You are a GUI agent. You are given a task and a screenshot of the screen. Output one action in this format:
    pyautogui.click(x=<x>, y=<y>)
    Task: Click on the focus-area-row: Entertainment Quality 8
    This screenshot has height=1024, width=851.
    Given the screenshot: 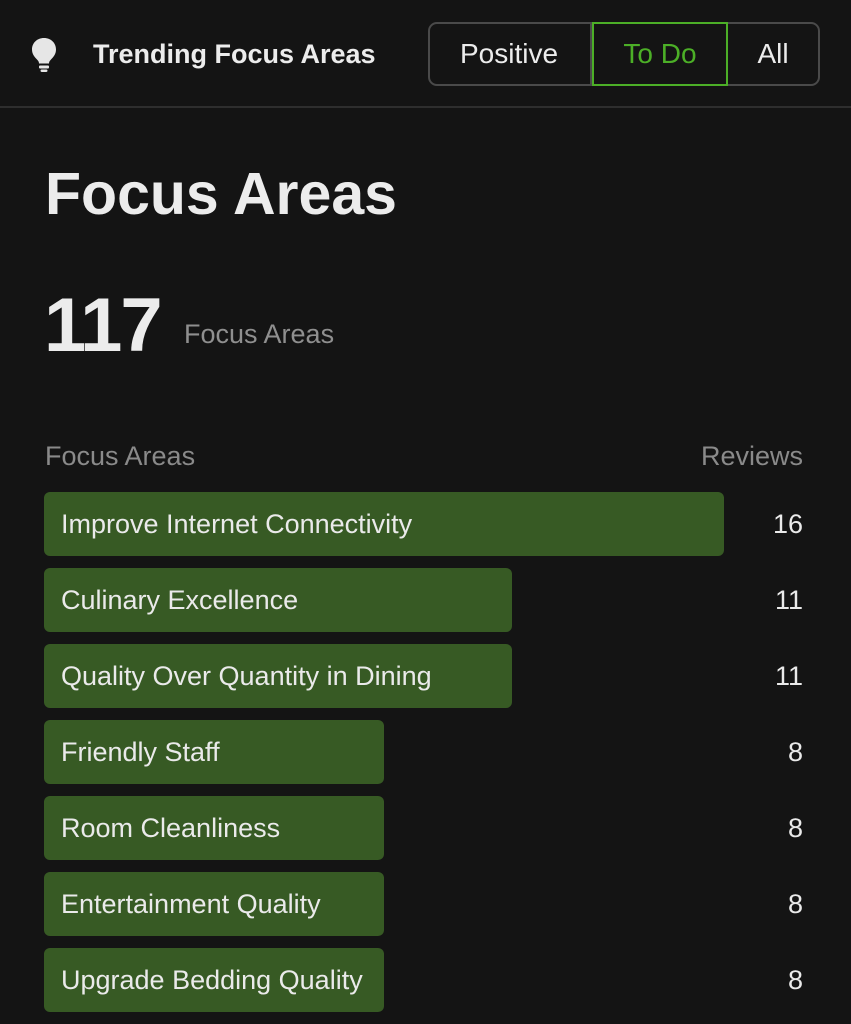 What is the action you would take?
    pyautogui.click(x=423, y=904)
    